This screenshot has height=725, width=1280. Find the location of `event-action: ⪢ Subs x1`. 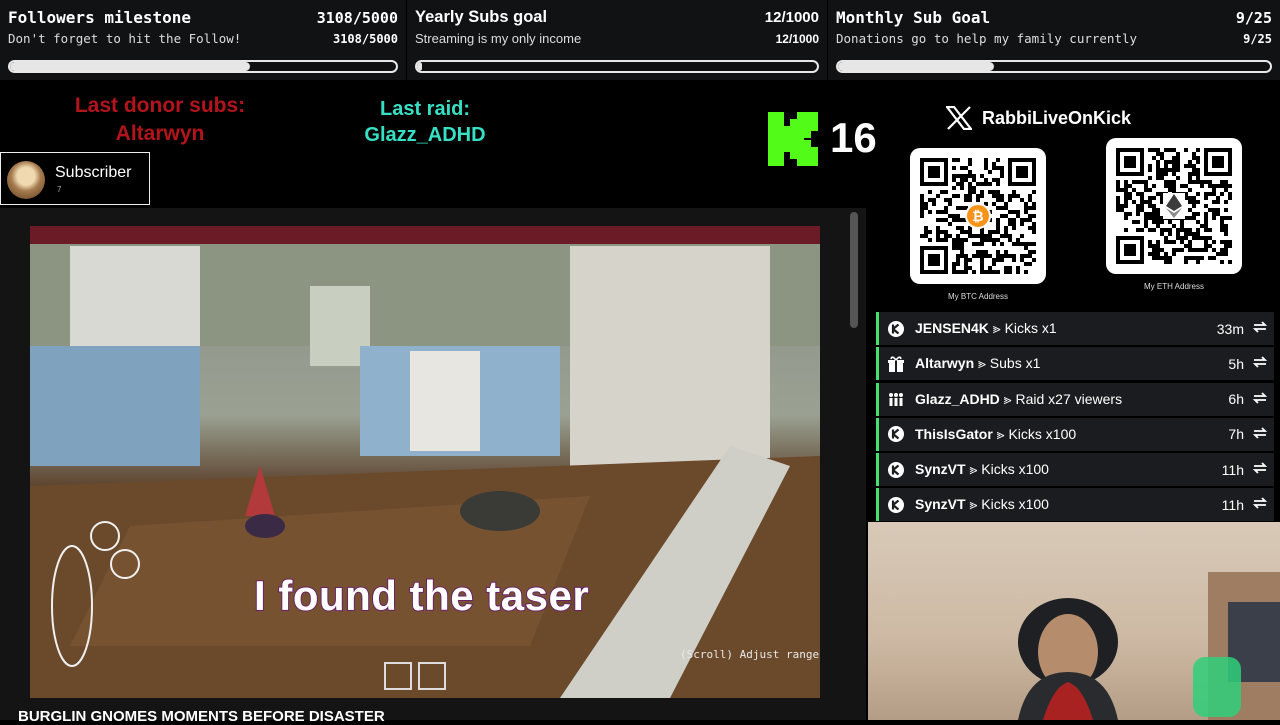

event-action: ⪢ Subs x1 is located at coordinates (1007, 363).